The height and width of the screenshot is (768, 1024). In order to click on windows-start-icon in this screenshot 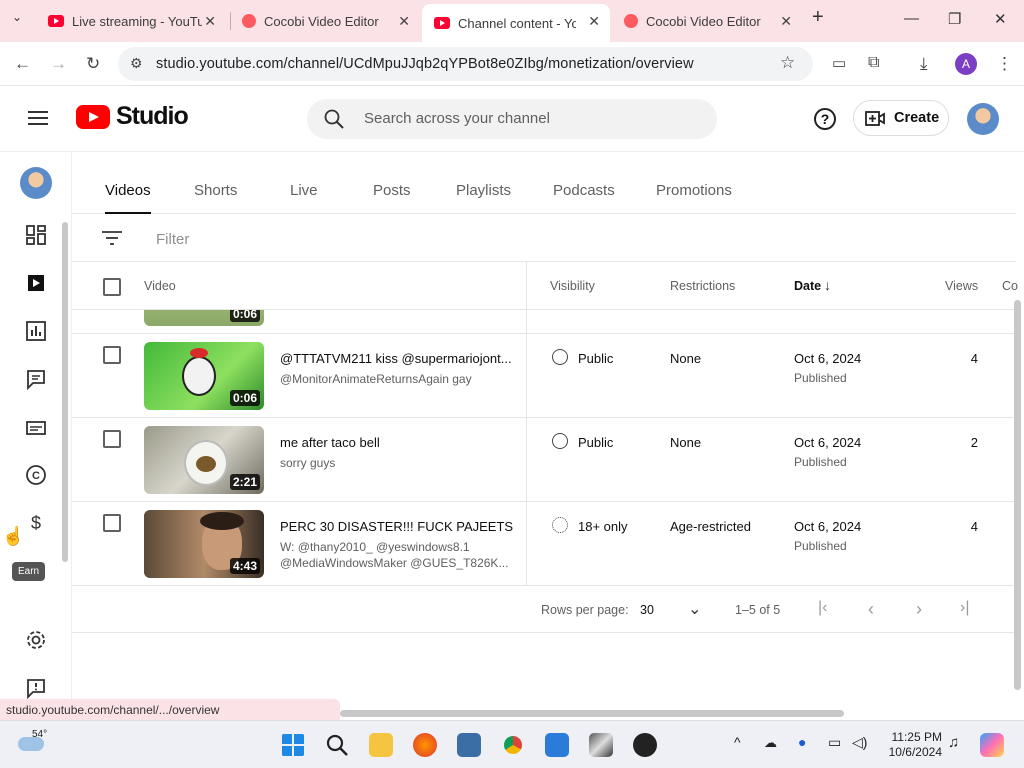, I will do `click(293, 745)`.